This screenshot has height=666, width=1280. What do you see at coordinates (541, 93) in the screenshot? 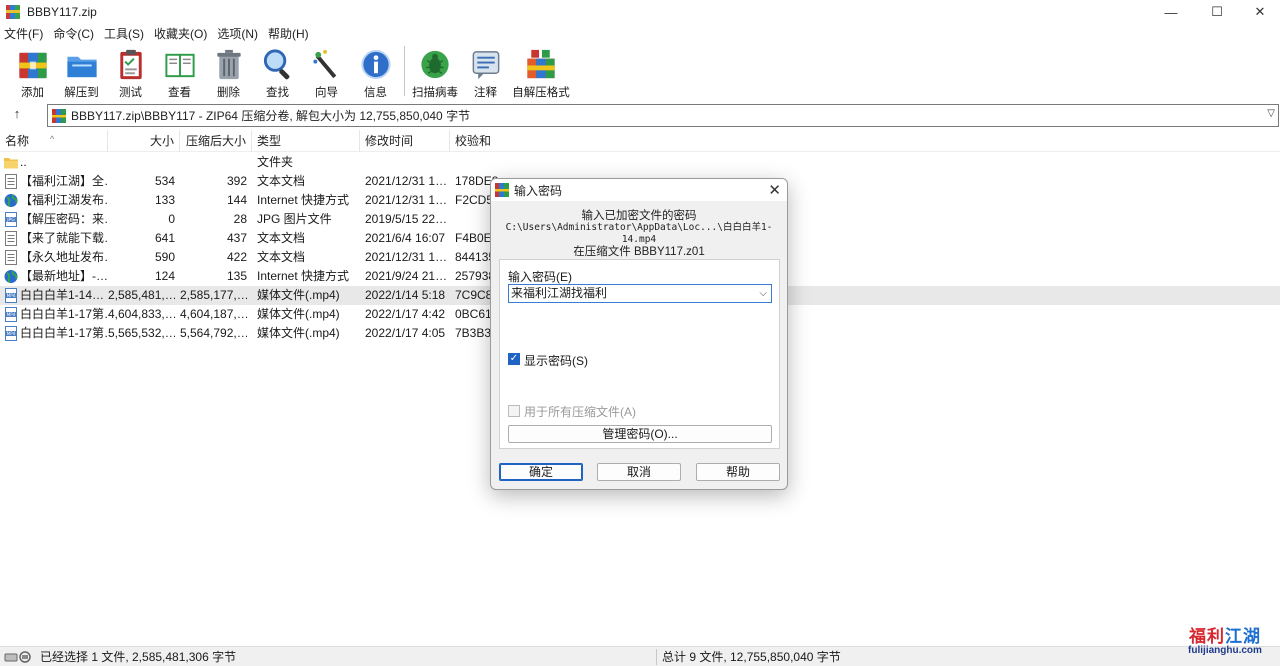
I see `sfx-label: 自解压格式` at bounding box center [541, 93].